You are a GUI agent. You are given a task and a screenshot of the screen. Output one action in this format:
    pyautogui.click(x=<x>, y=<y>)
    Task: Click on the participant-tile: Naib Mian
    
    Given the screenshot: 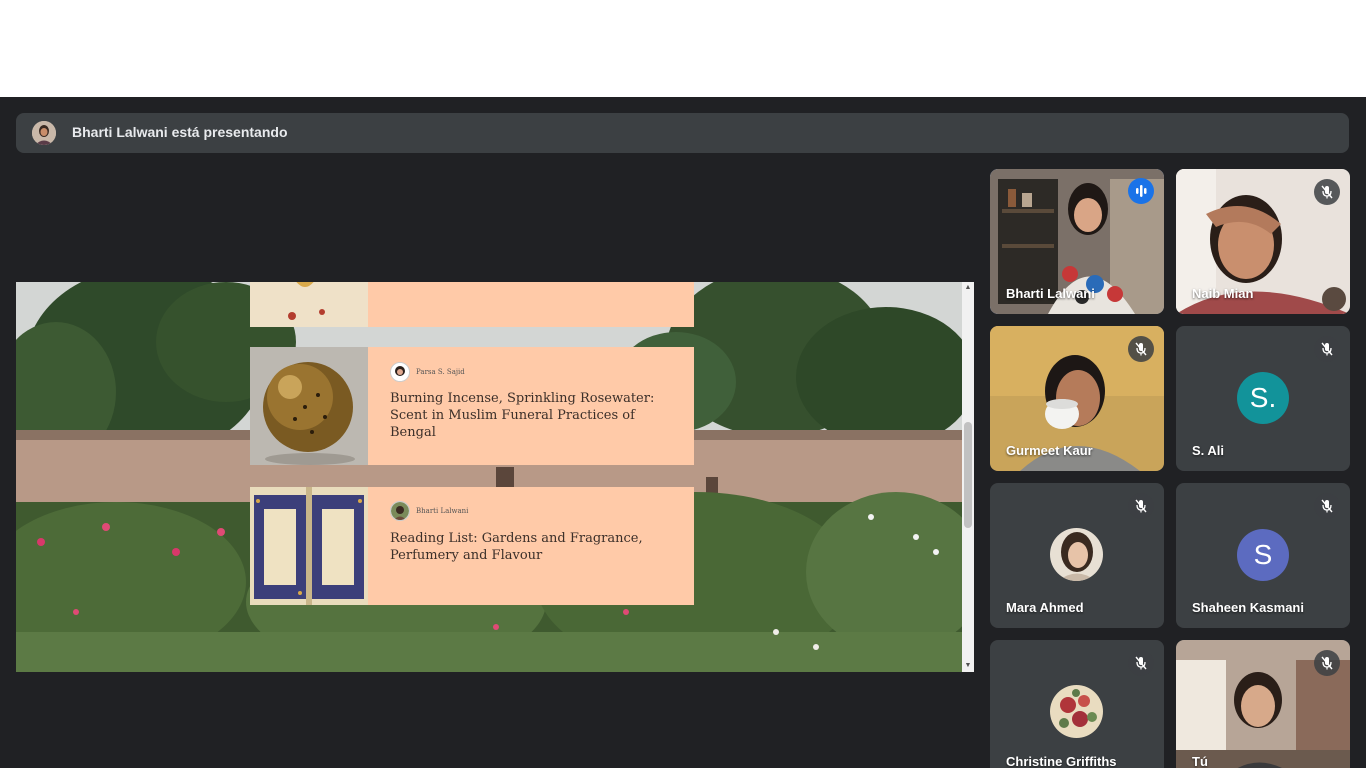 What is the action you would take?
    pyautogui.click(x=1263, y=241)
    